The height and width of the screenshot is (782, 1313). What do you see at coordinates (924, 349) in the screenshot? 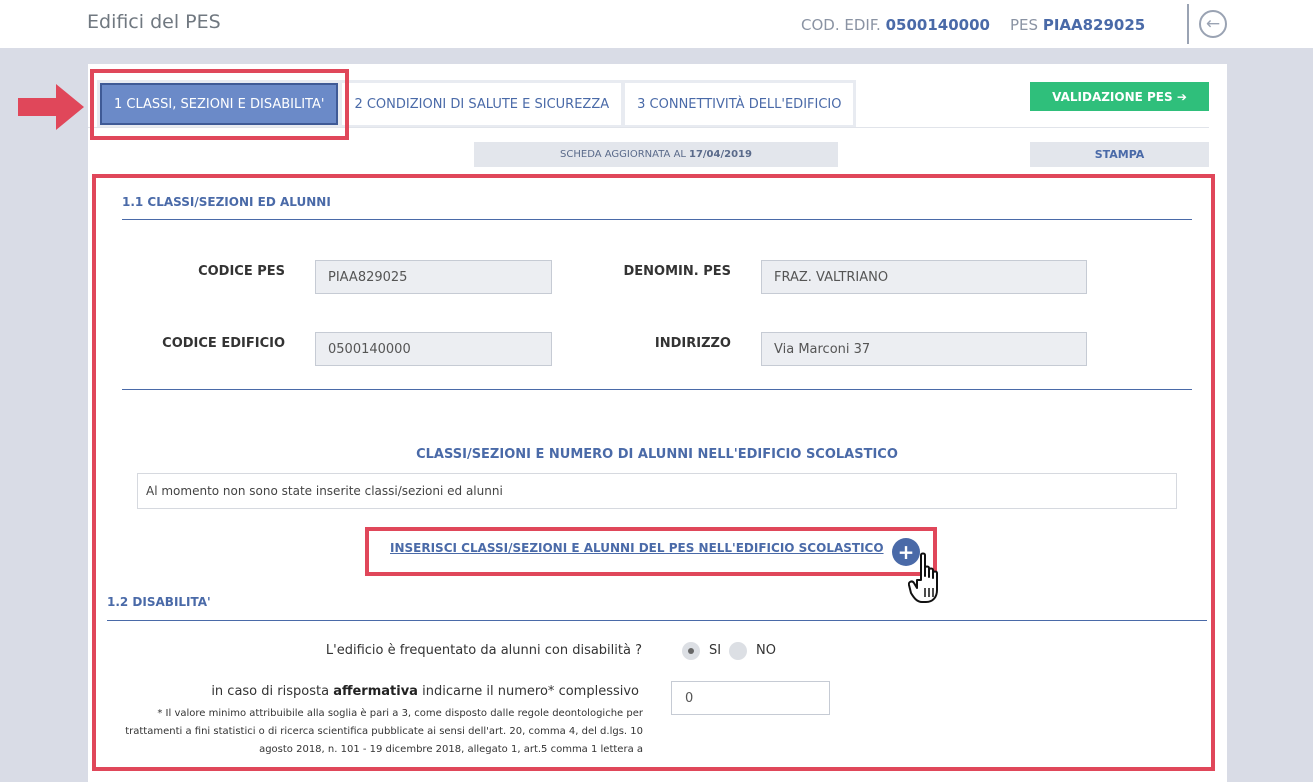
I see `indirizzo-field: Via Marconi 37` at bounding box center [924, 349].